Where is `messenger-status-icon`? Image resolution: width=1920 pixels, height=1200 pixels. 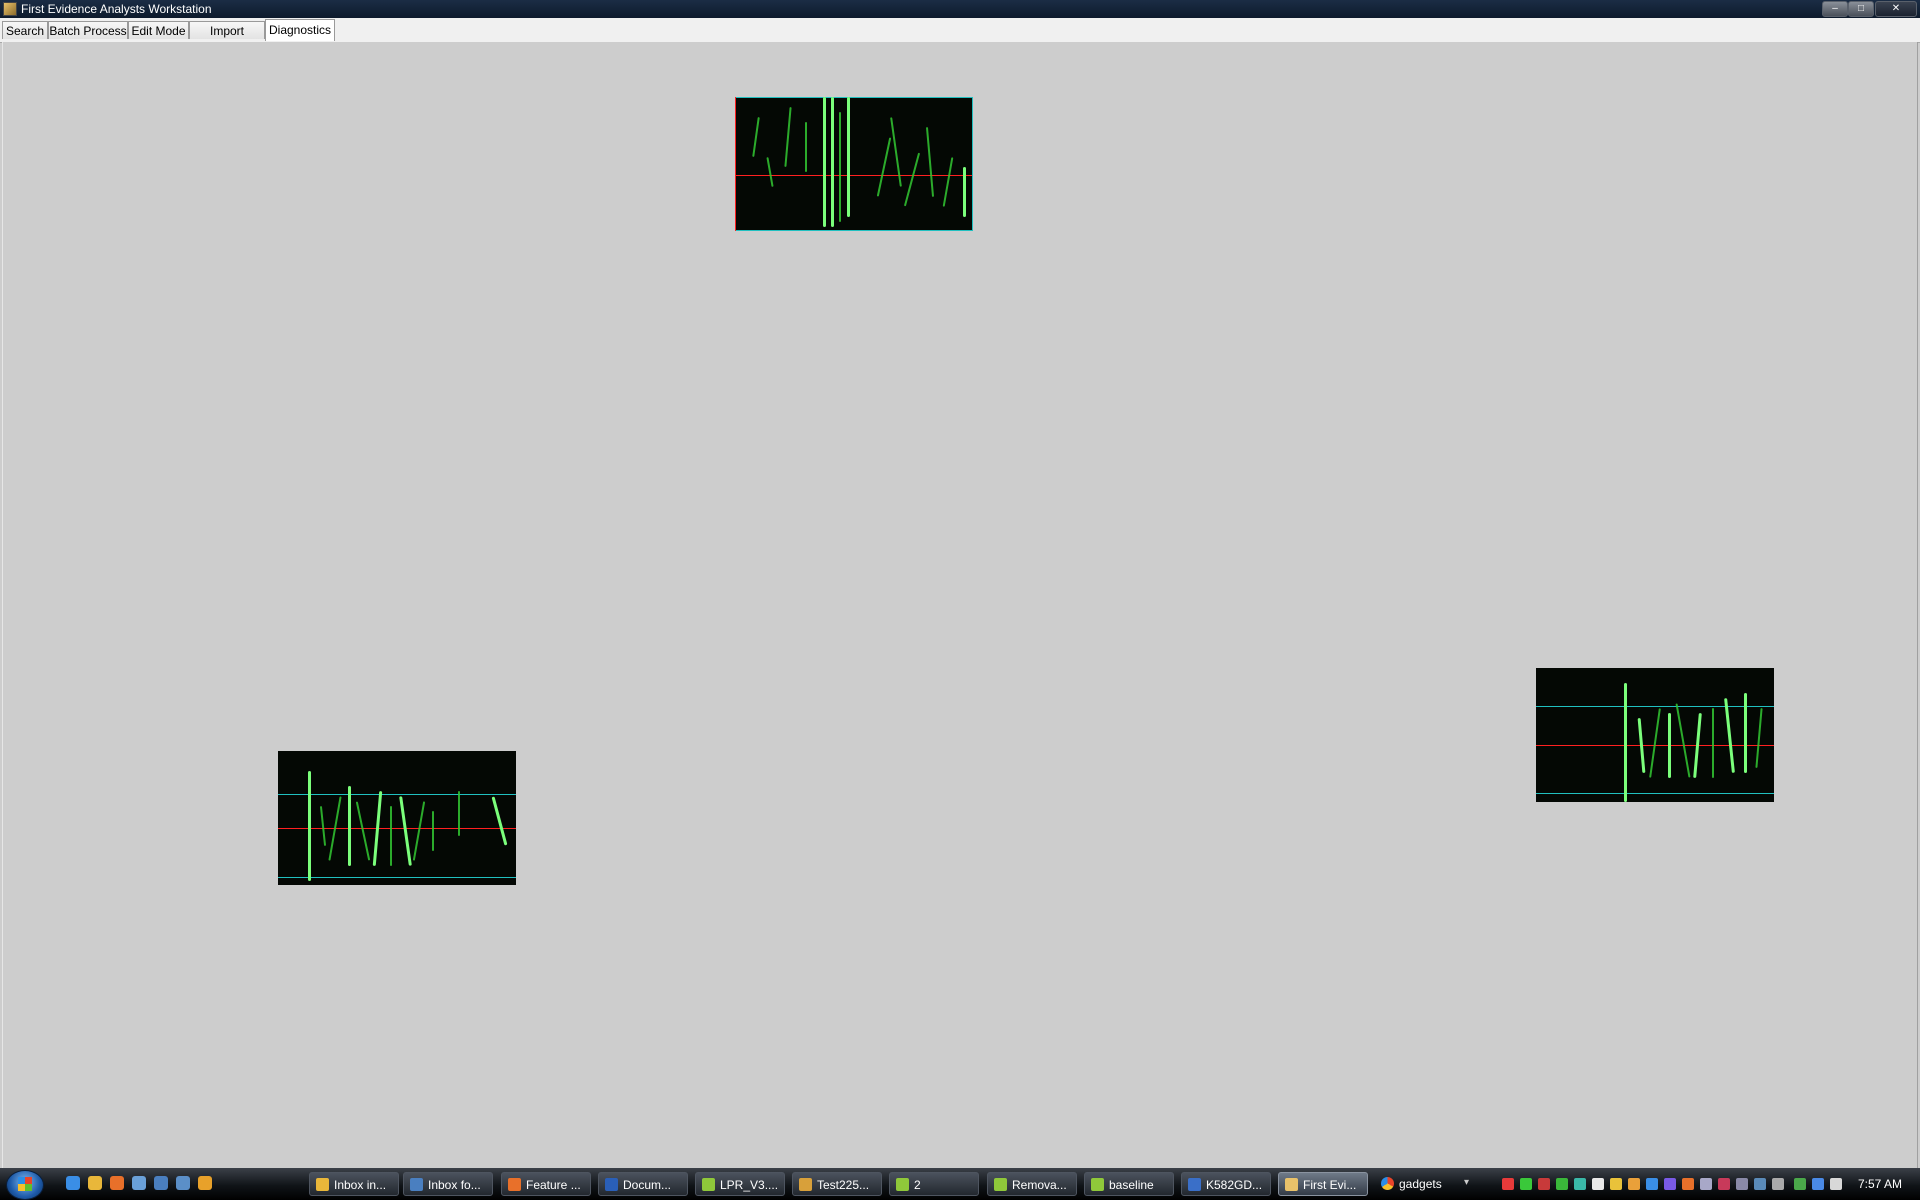
messenger-status-icon is located at coordinates (1616, 1184).